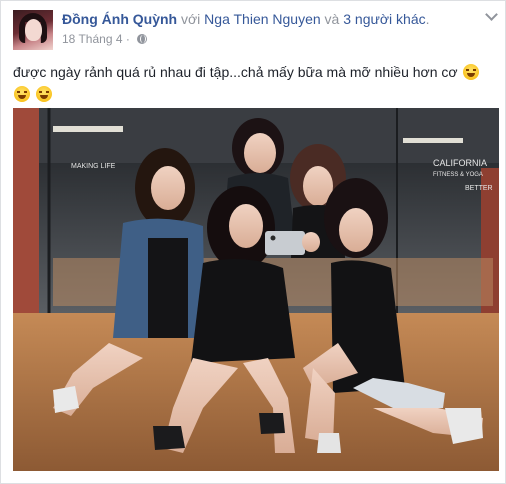  What do you see at coordinates (93, 166) in the screenshot?
I see `sign-text: MAKING LIFE` at bounding box center [93, 166].